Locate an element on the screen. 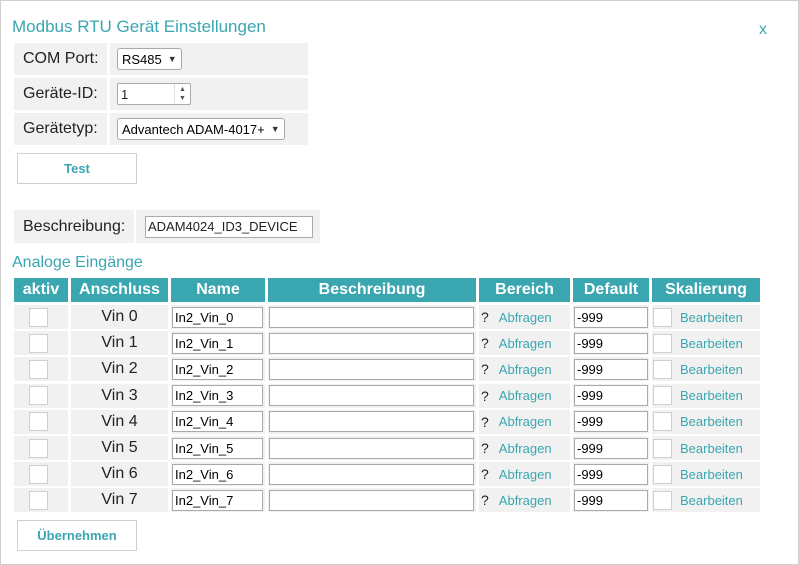 Image resolution: width=799 pixels, height=565 pixels. port-label: Vin 1 is located at coordinates (119, 343).